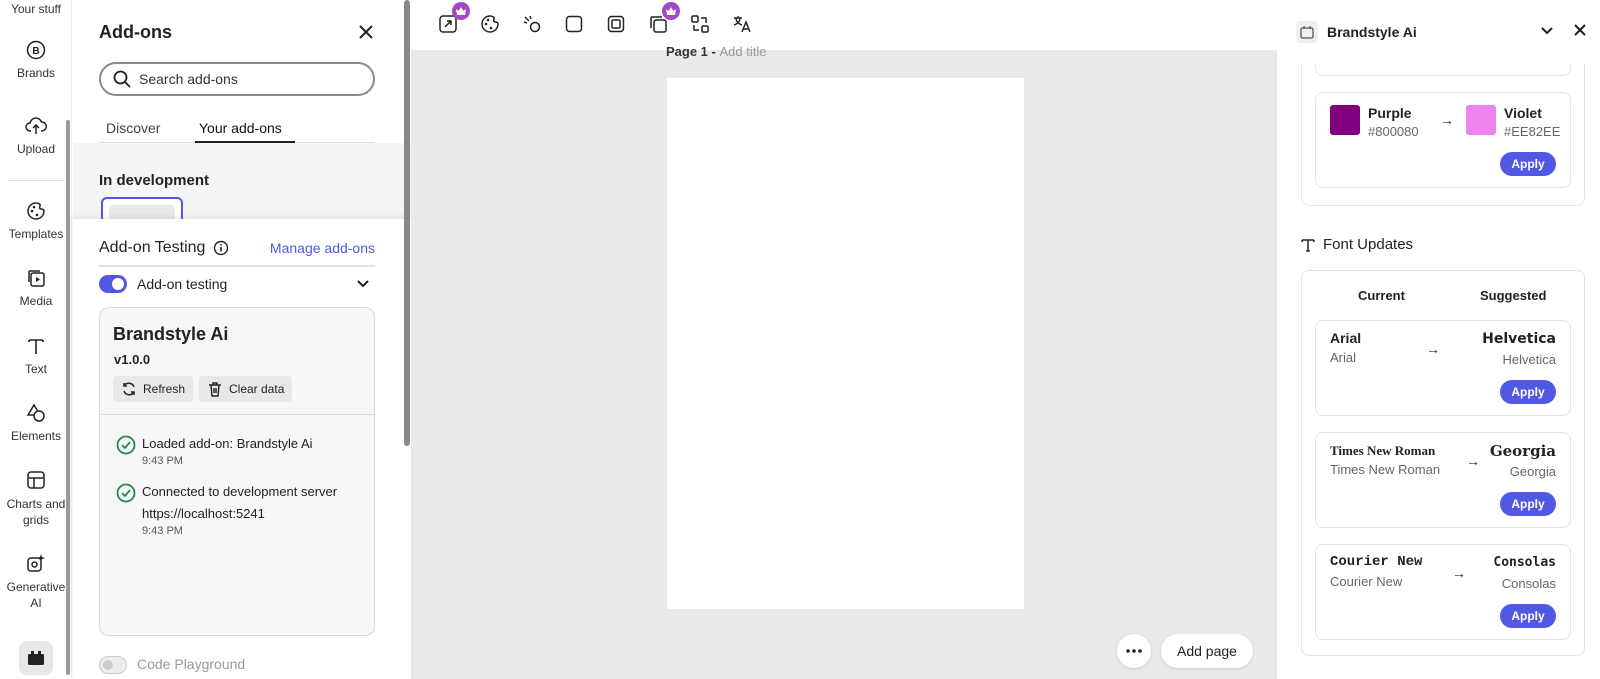 Image resolution: width=1600 pixels, height=679 pixels. What do you see at coordinates (1207, 651) in the screenshot?
I see `add-page-button: Add page` at bounding box center [1207, 651].